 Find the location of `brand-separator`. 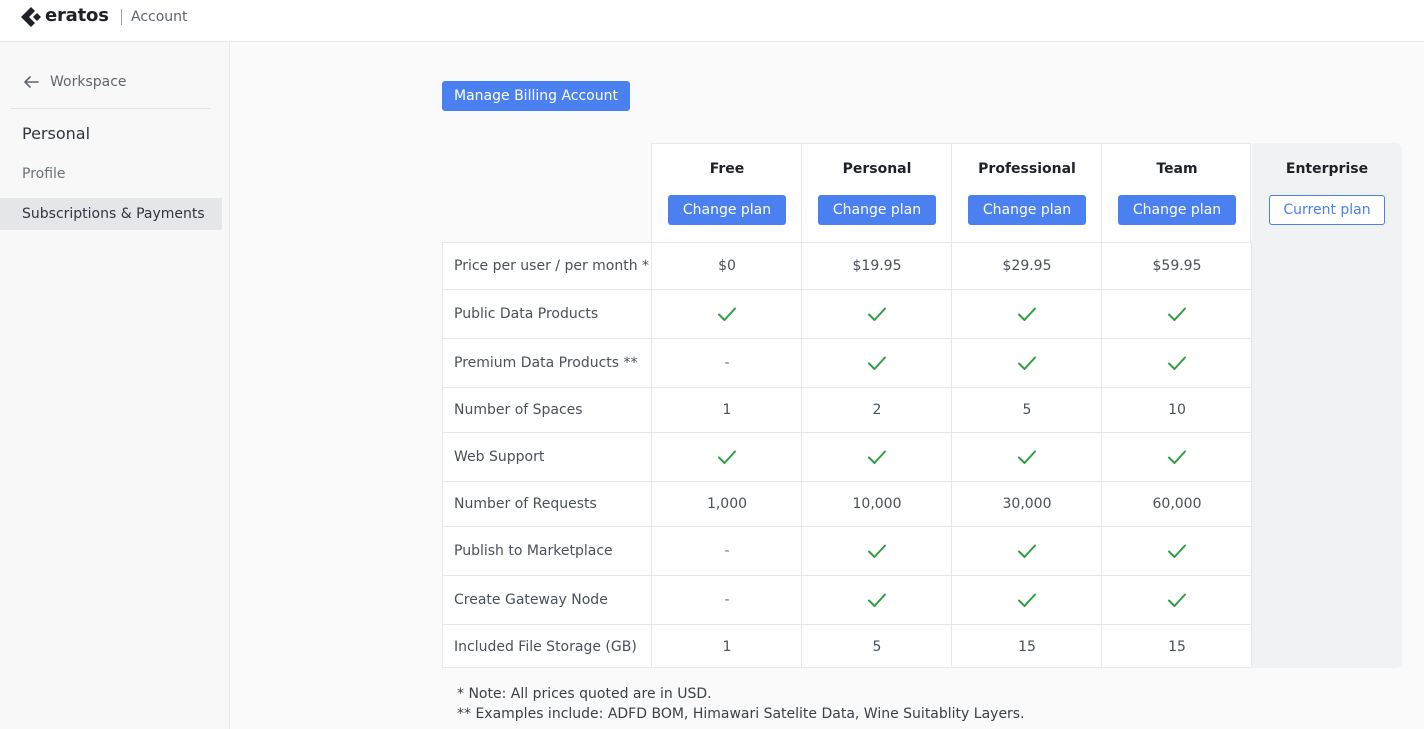

brand-separator is located at coordinates (121, 17).